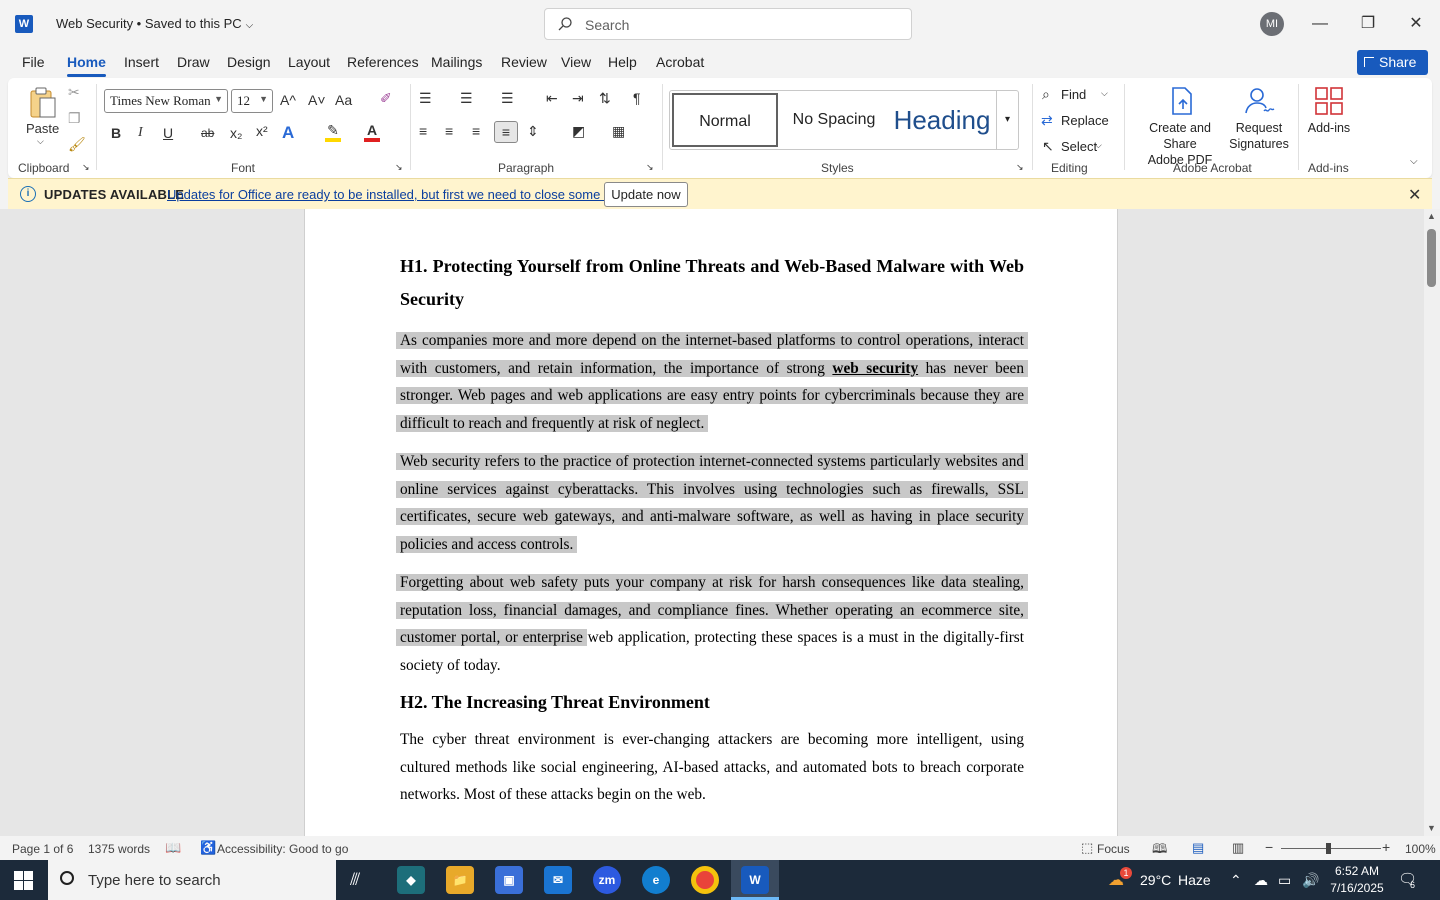 The width and height of the screenshot is (1440, 900). Describe the element at coordinates (1310, 880) in the screenshot. I see `volume-icon: 🔊` at that location.